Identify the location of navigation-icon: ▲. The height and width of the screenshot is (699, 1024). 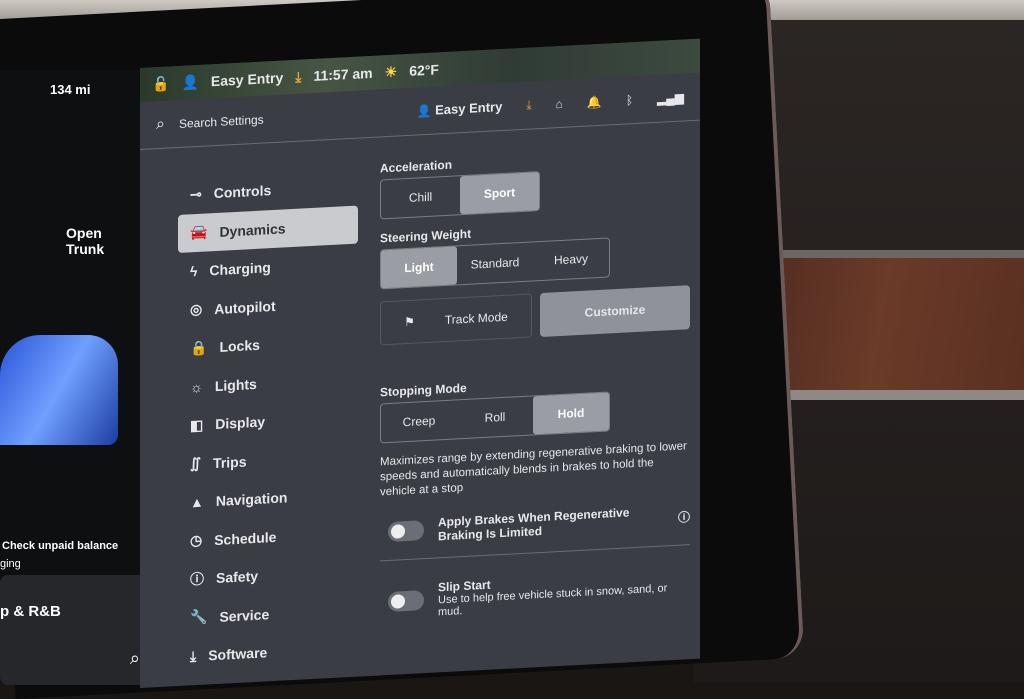
(197, 502).